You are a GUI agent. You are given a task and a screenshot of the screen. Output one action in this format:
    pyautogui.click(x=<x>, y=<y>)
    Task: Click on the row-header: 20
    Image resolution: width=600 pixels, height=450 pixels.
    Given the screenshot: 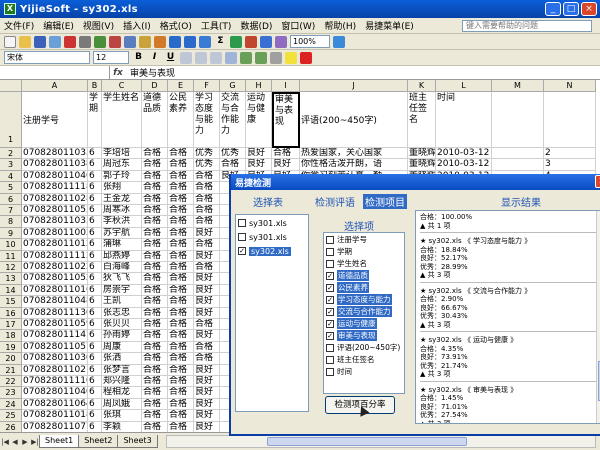 What is the action you would take?
    pyautogui.click(x=11, y=359)
    